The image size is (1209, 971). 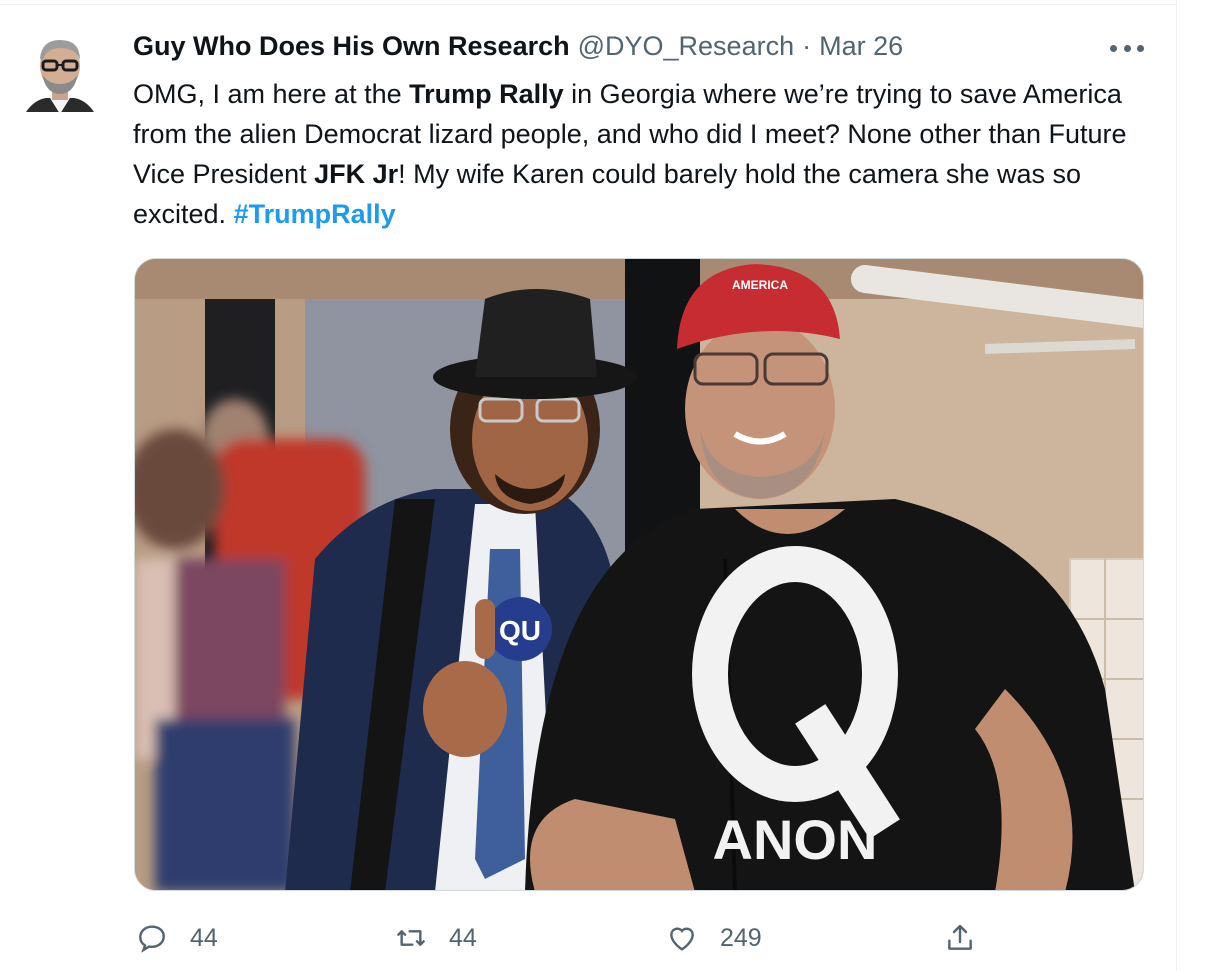 I want to click on like-icon, so click(x=682, y=939).